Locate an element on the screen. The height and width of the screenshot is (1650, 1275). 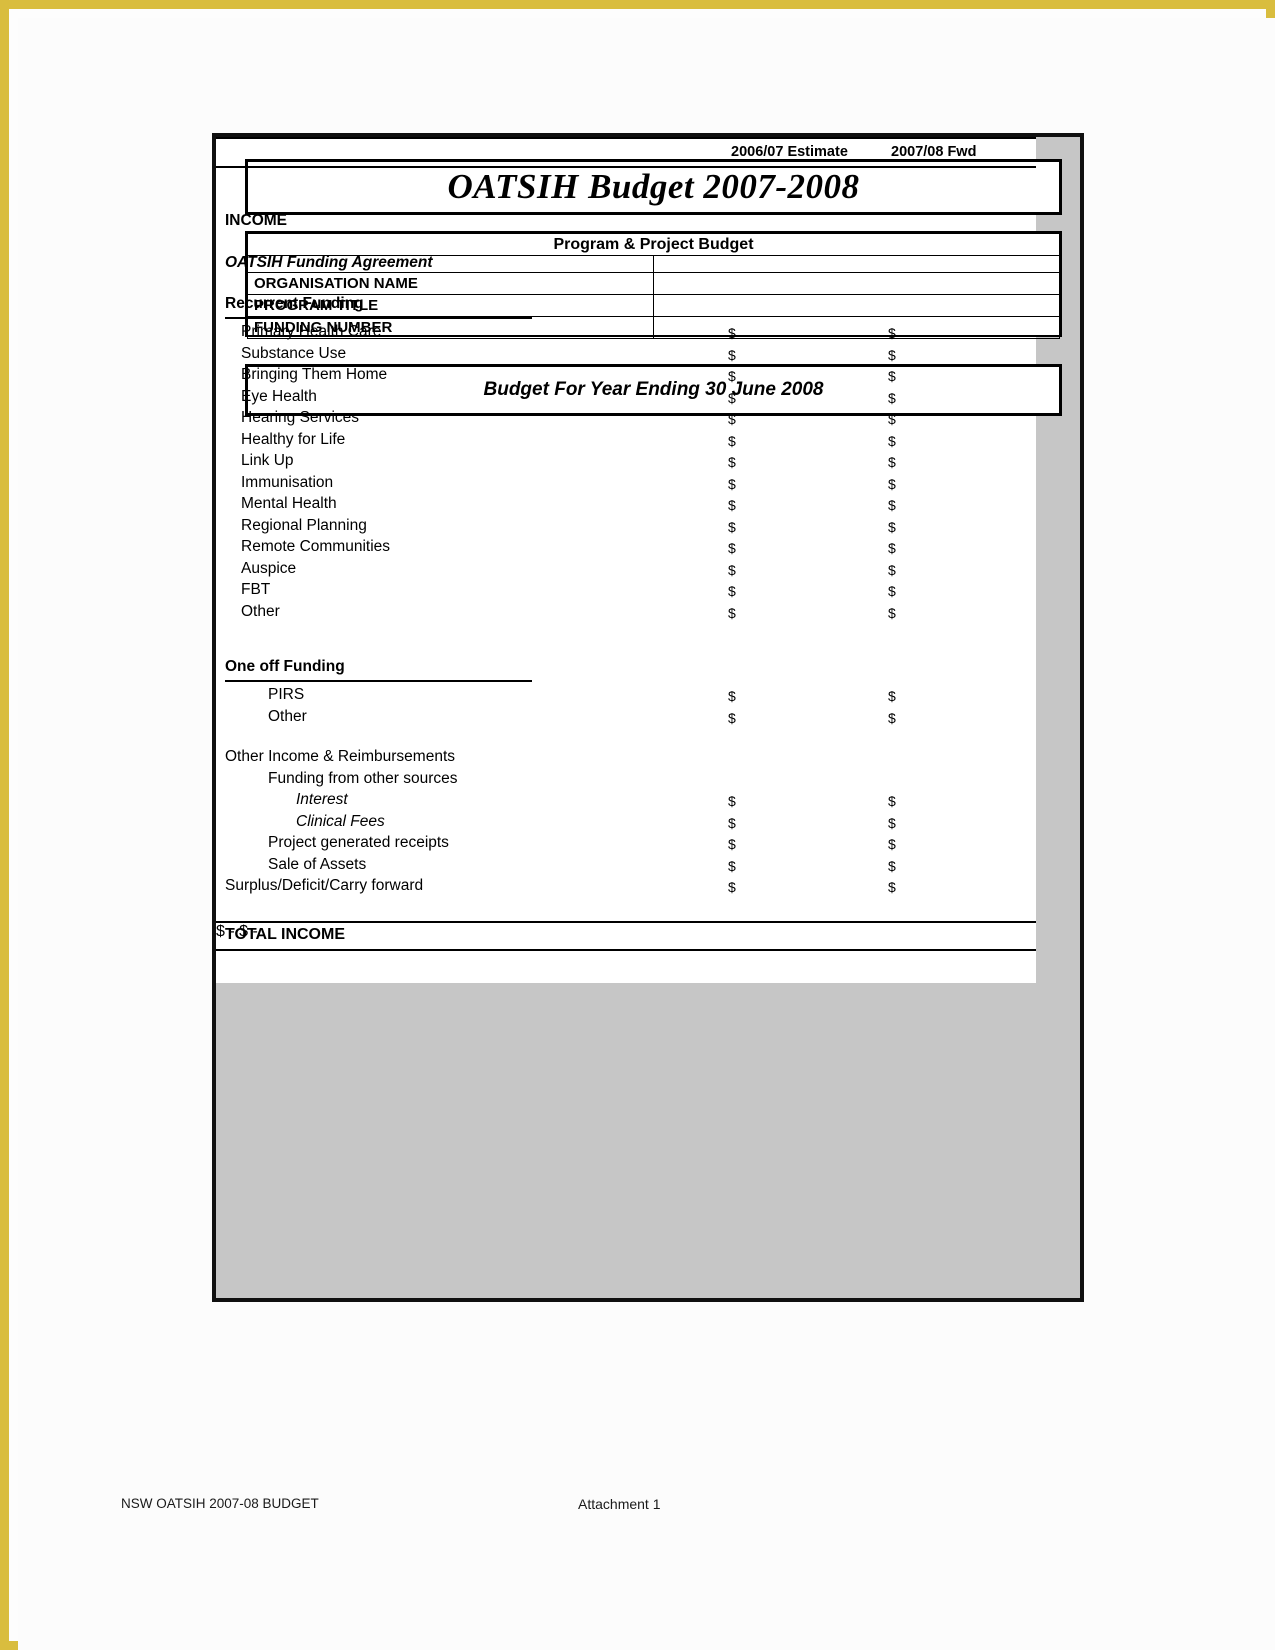
list-item: Primary Health Care $ $ is located at coordinates (626, 334).